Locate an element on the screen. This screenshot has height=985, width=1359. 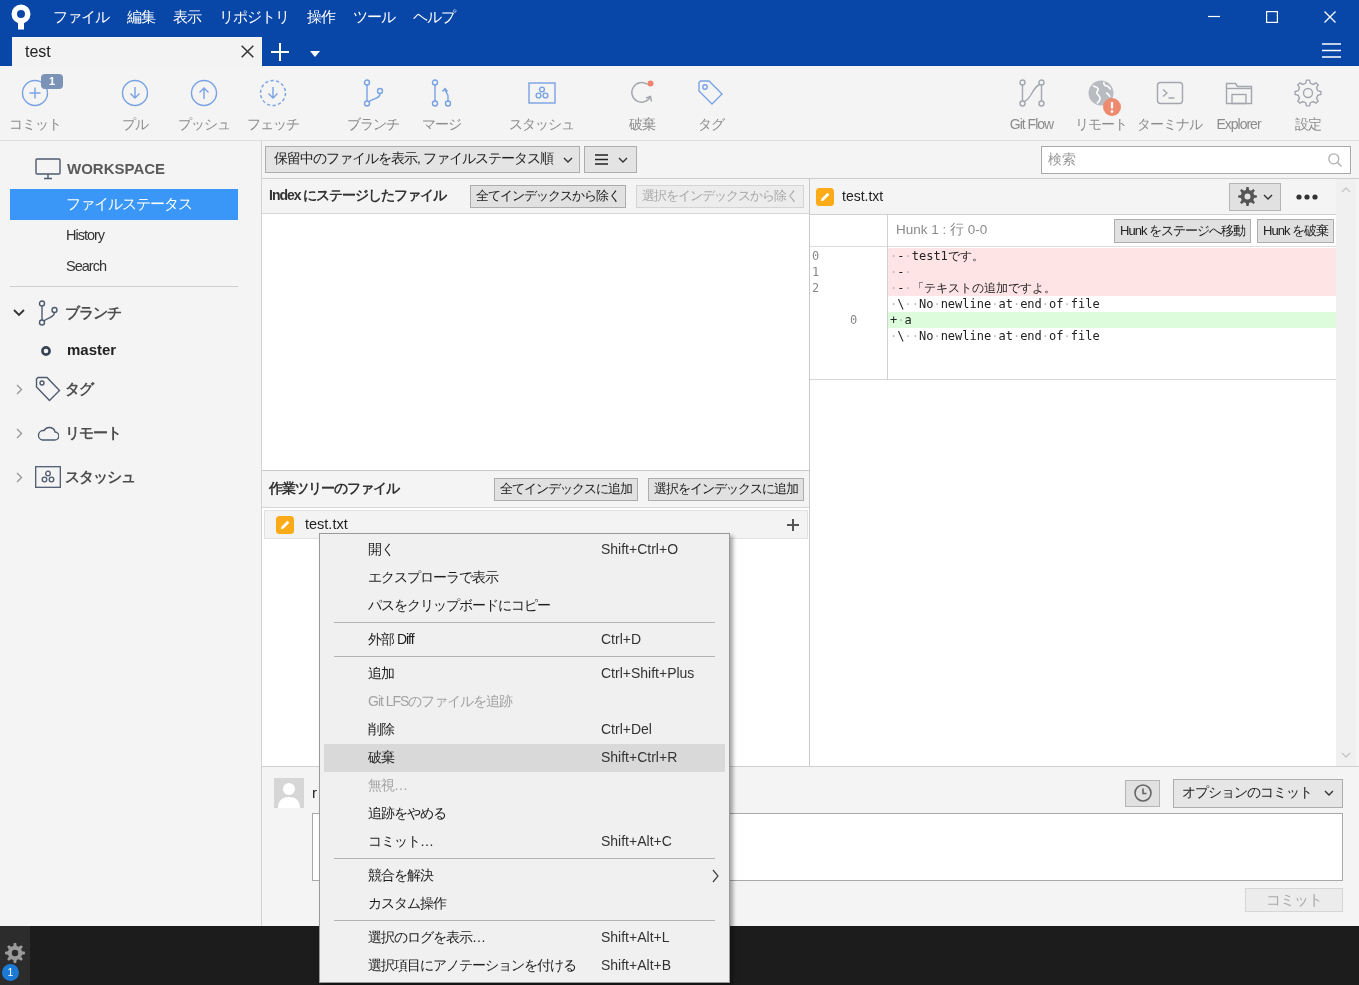
history-button is located at coordinates (1142, 793).